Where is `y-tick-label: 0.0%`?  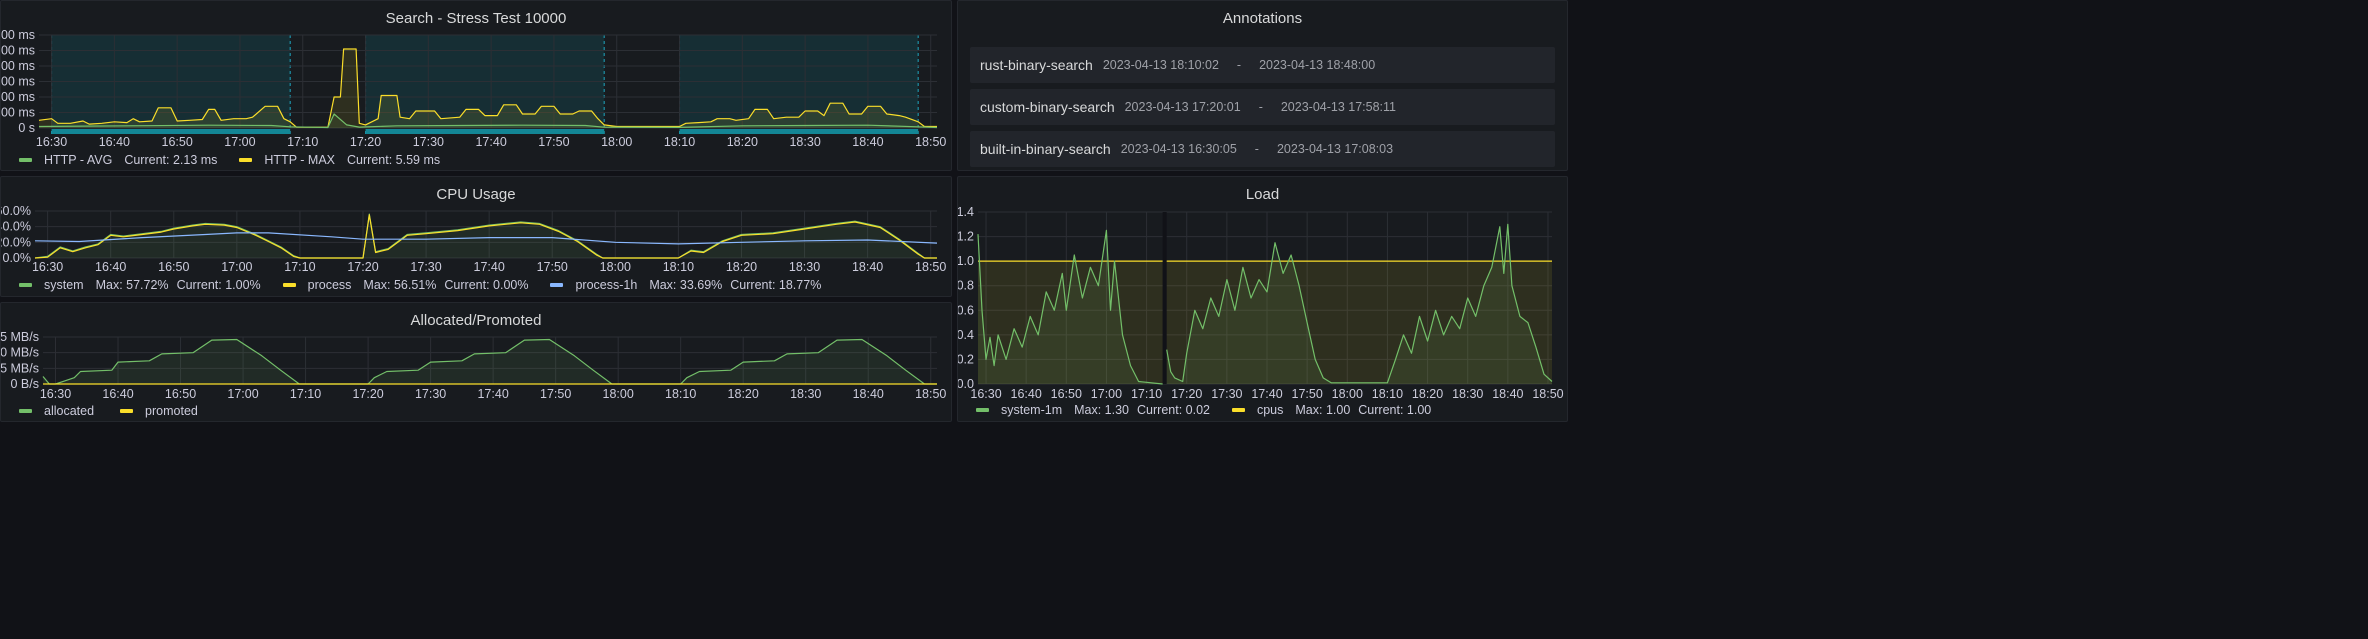 y-tick-label: 0.0% is located at coordinates (17, 258).